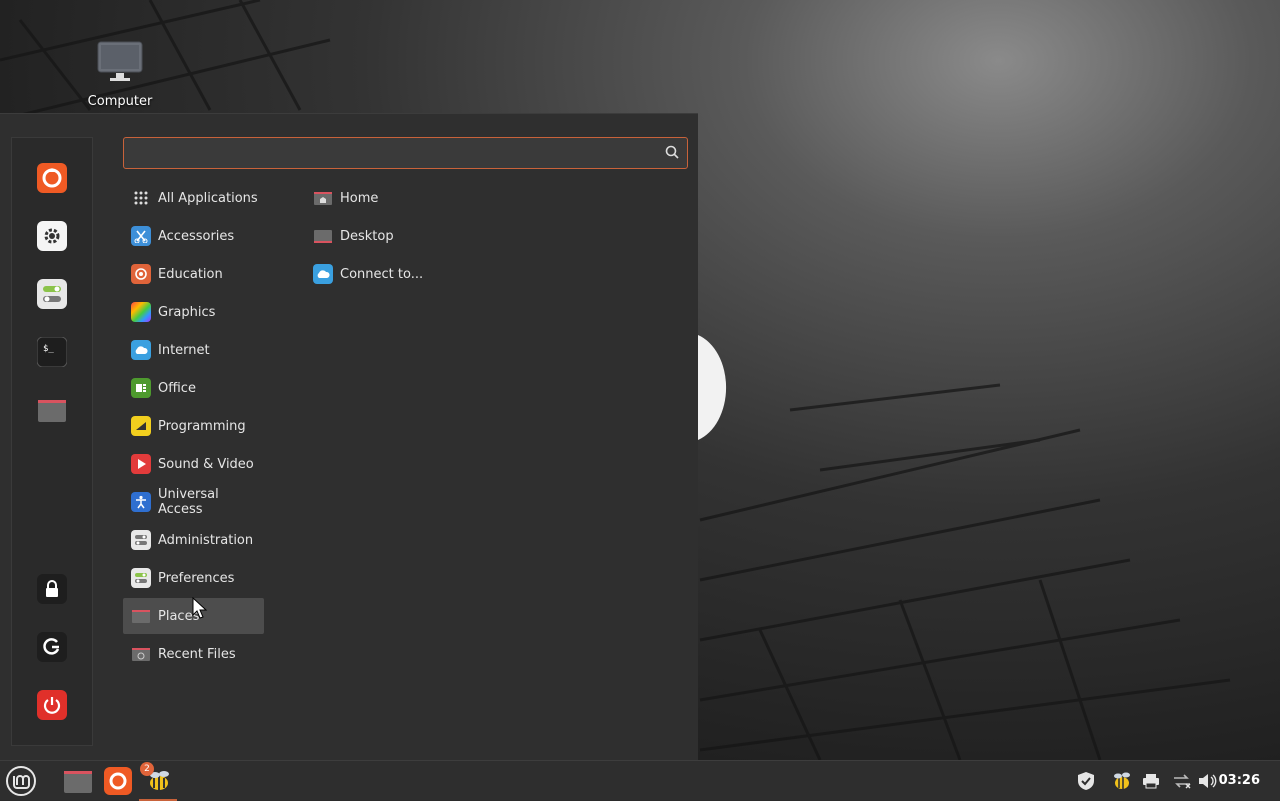 This screenshot has width=1280, height=801. Describe the element at coordinates (202, 426) in the screenshot. I see `category-label: Programming` at that location.